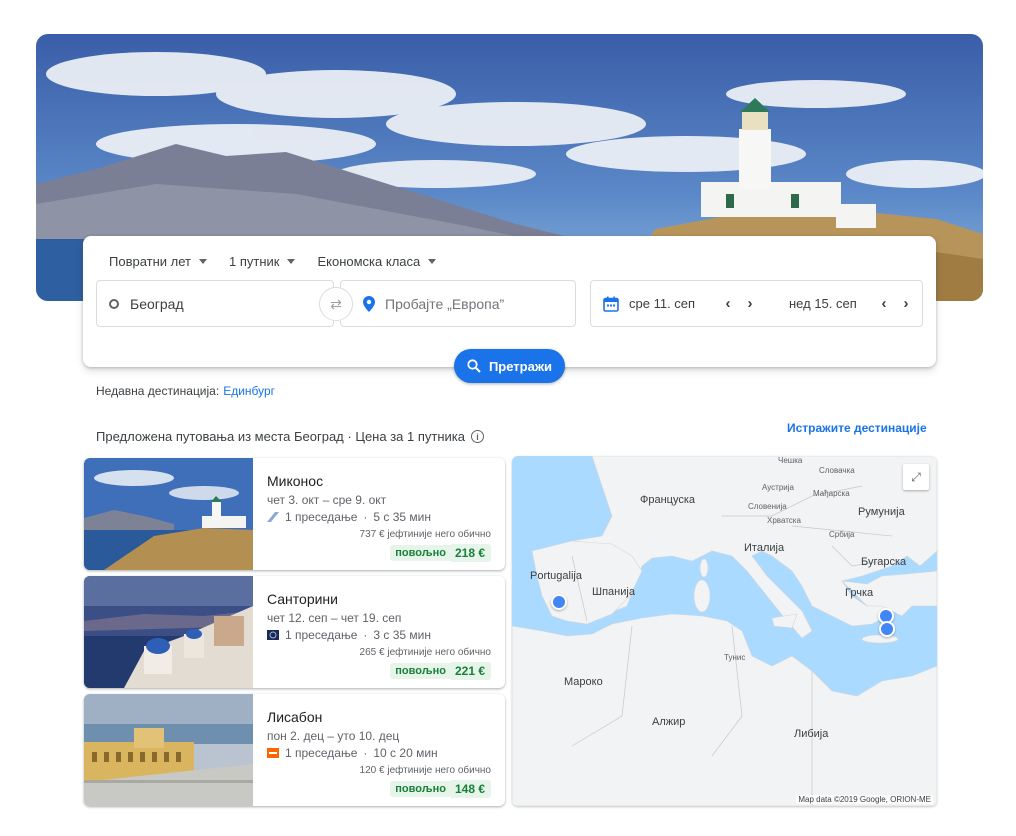 The width and height of the screenshot is (1016, 836). What do you see at coordinates (735, 657) in the screenshot?
I see `map-label-tunisia: Тунис` at bounding box center [735, 657].